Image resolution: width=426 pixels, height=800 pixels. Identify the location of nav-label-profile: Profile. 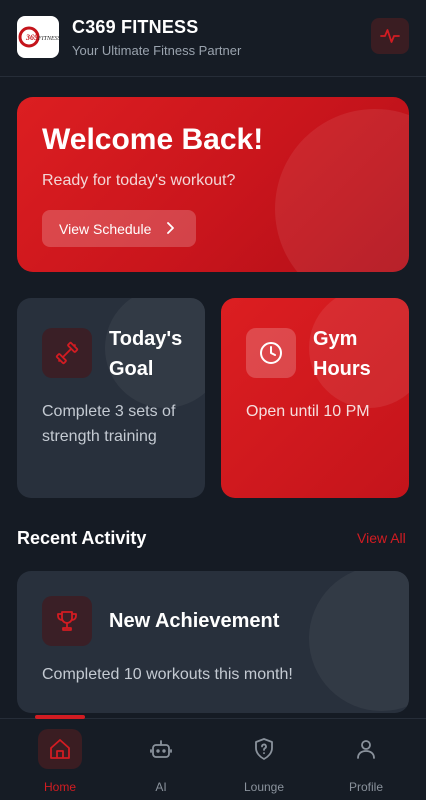
(365, 787).